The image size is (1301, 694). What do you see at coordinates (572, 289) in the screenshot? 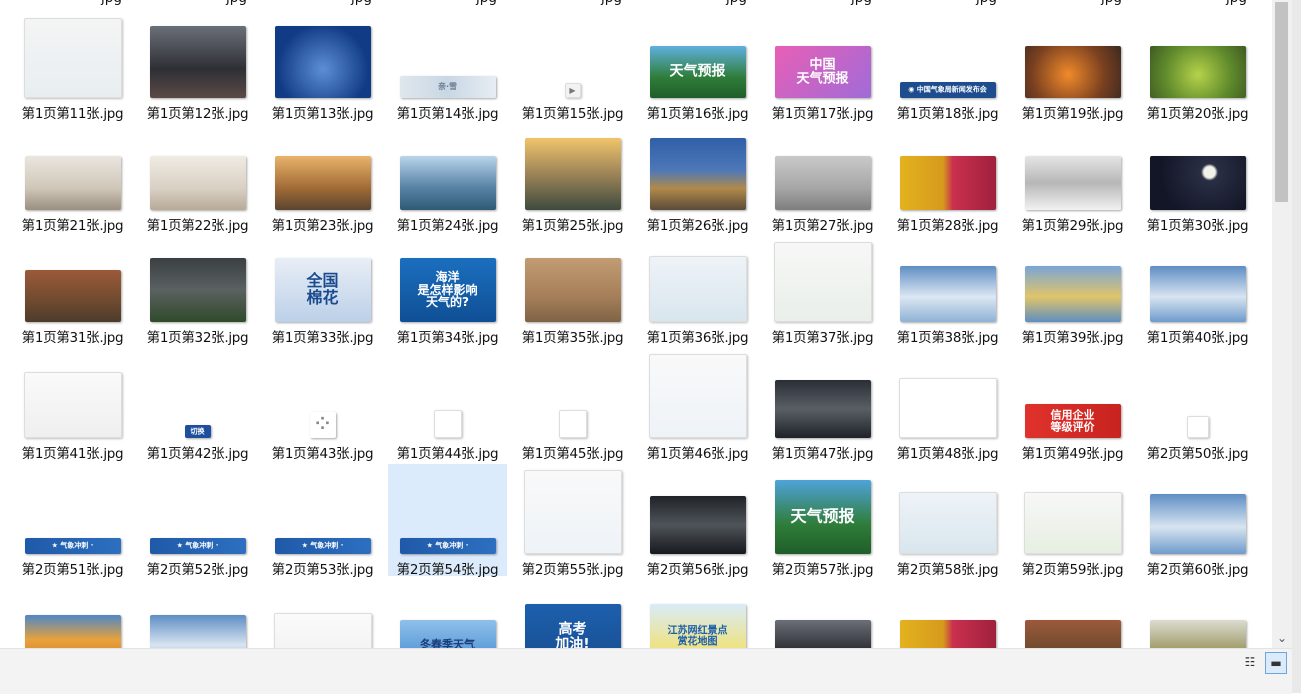
I see `file-item: 第1页第35张.jpg` at bounding box center [572, 289].